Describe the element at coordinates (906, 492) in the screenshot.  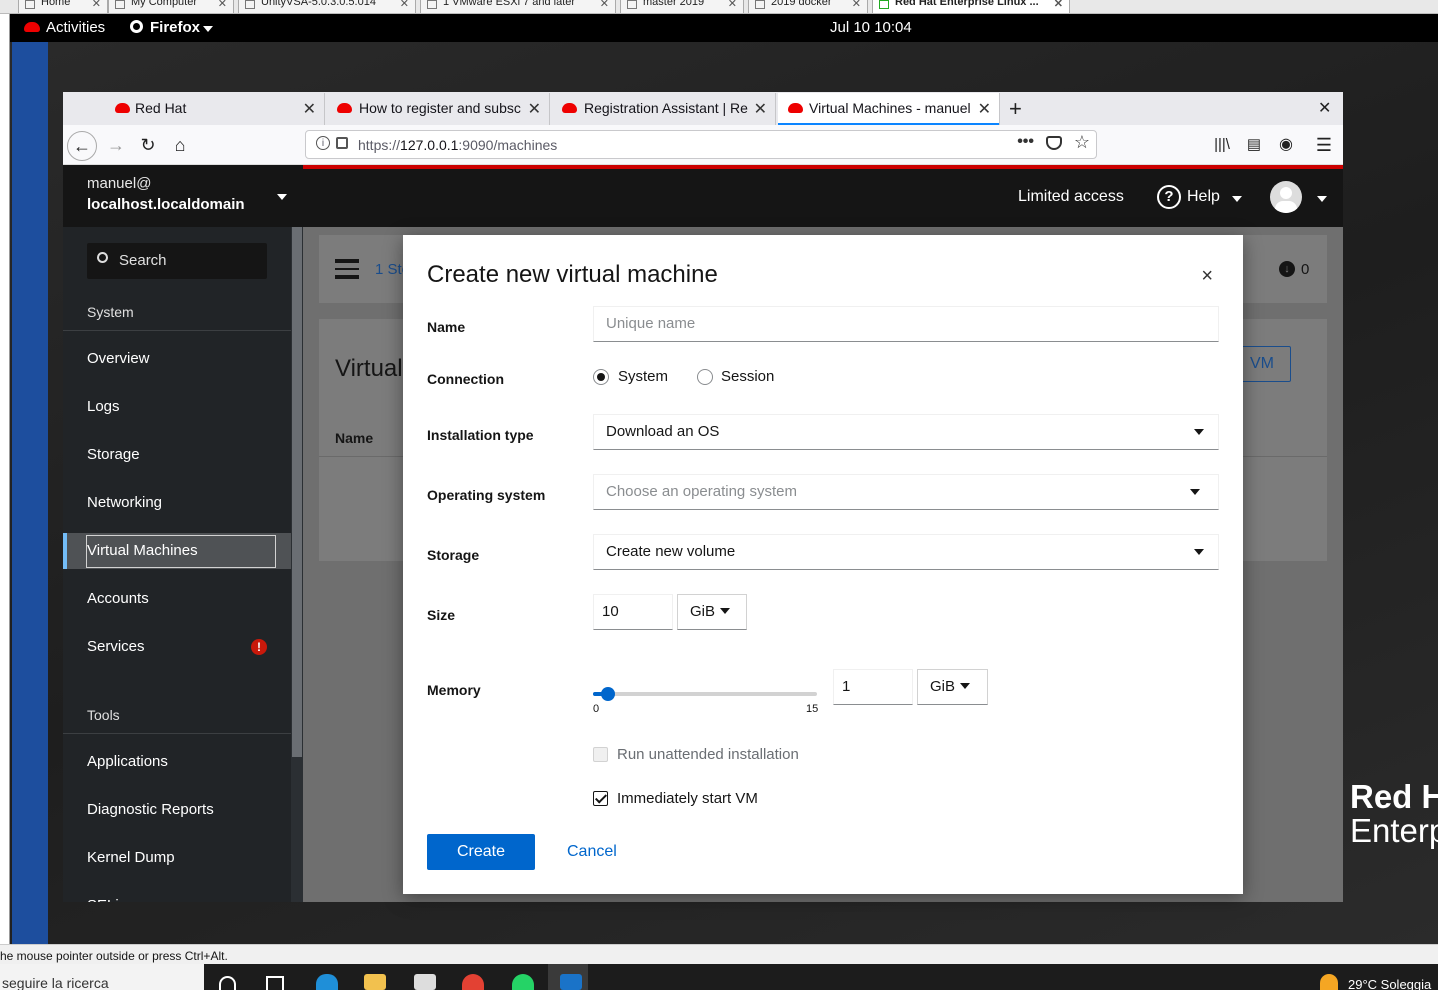
I see `os-select: Choose an operating system` at that location.